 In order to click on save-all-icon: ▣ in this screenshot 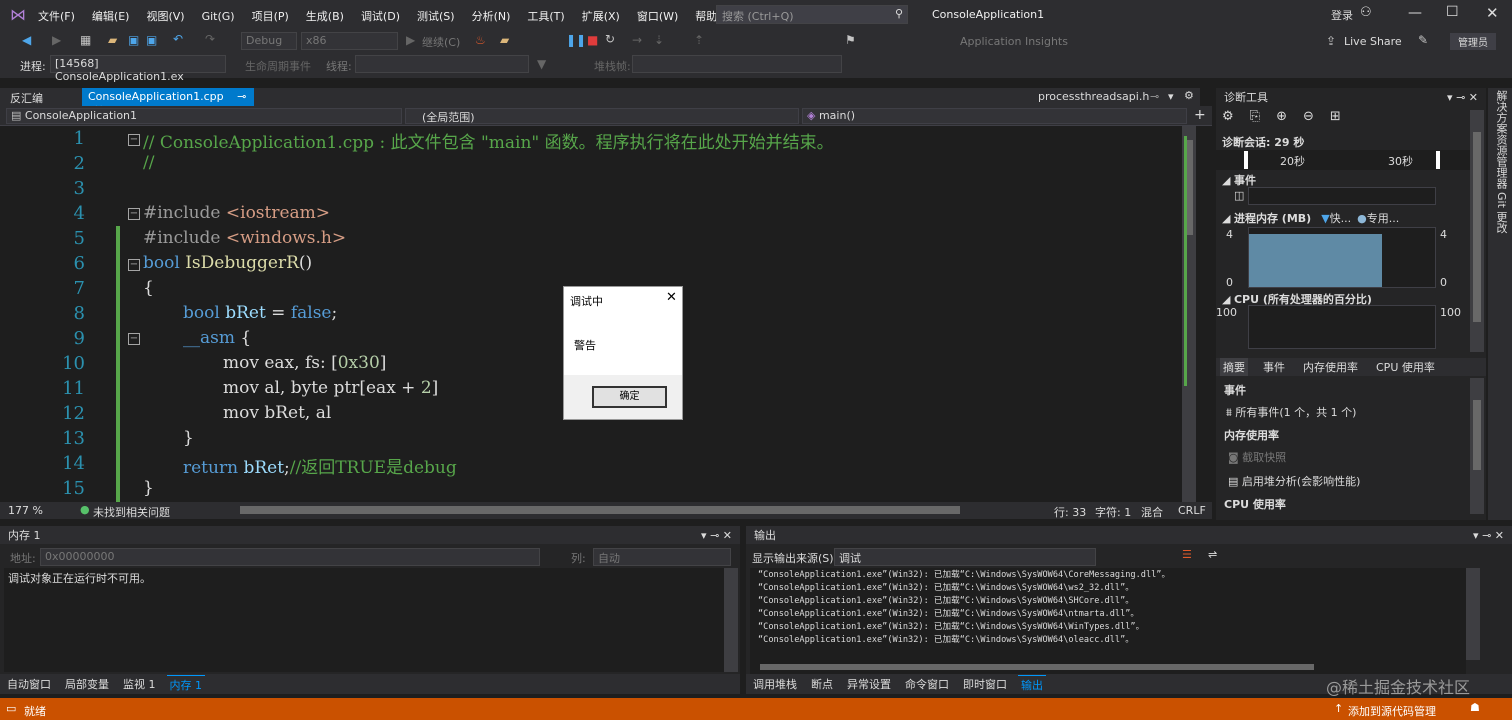, I will do `click(151, 40)`.